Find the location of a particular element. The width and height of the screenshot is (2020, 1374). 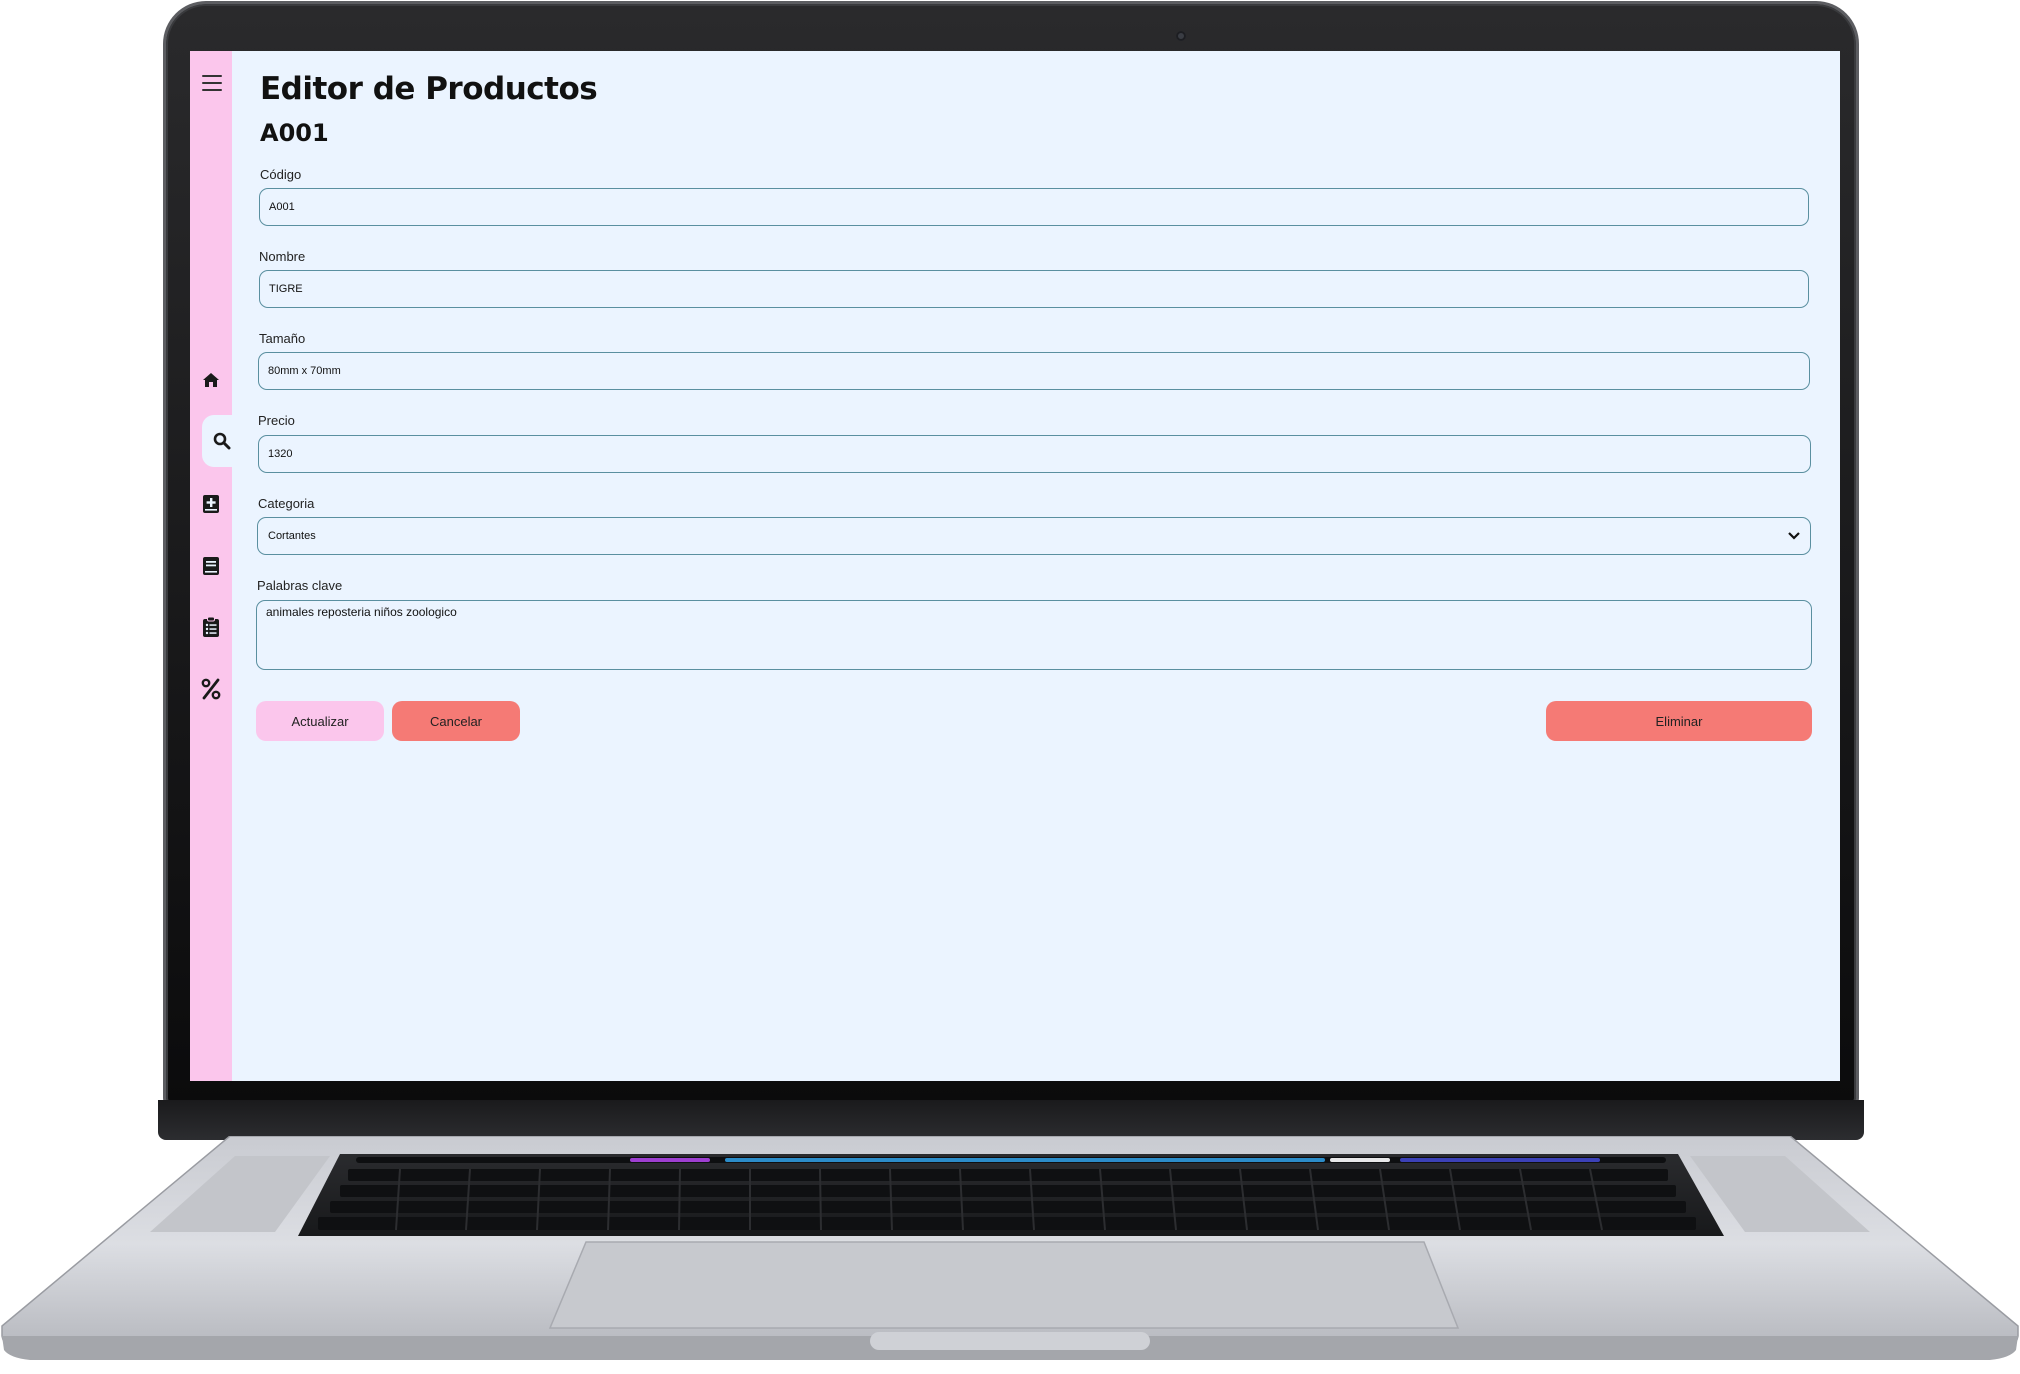

codigo-label: Código is located at coordinates (281, 174).